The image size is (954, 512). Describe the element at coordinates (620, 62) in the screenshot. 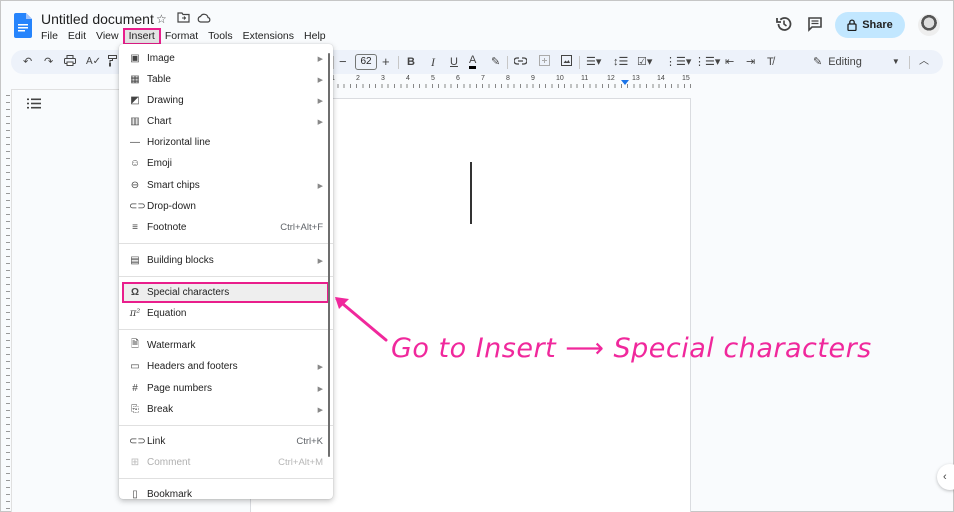

I see `line-spacing-icon: ↕☰` at that location.